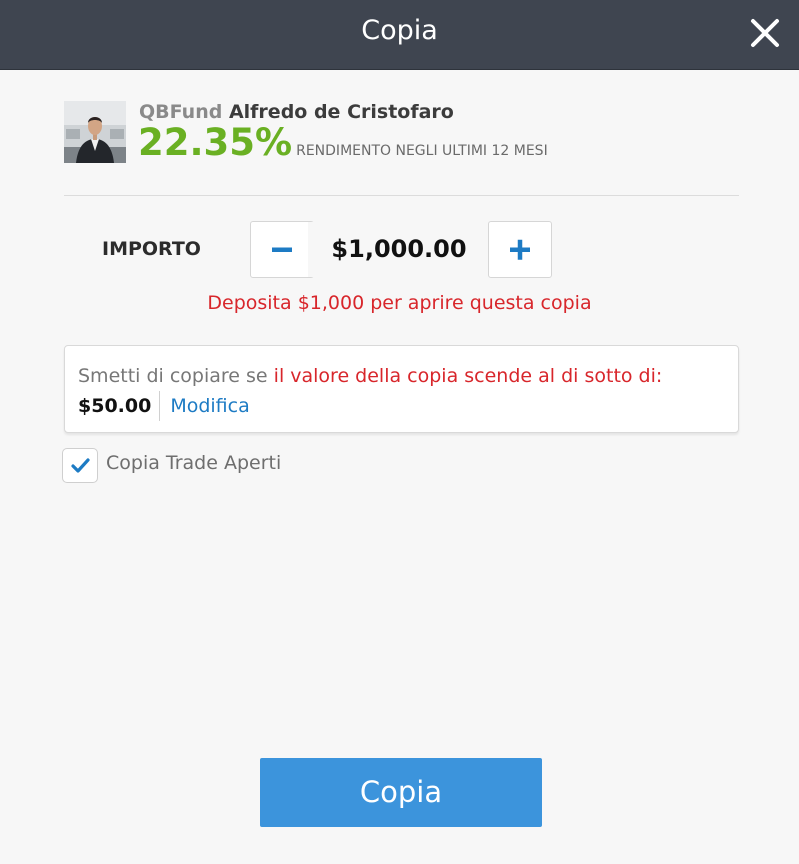 The image size is (799, 864). Describe the element at coordinates (422, 151) in the screenshot. I see `return-label: RENDIMENTO NEGLI ULTIMI 12 MESI` at that location.